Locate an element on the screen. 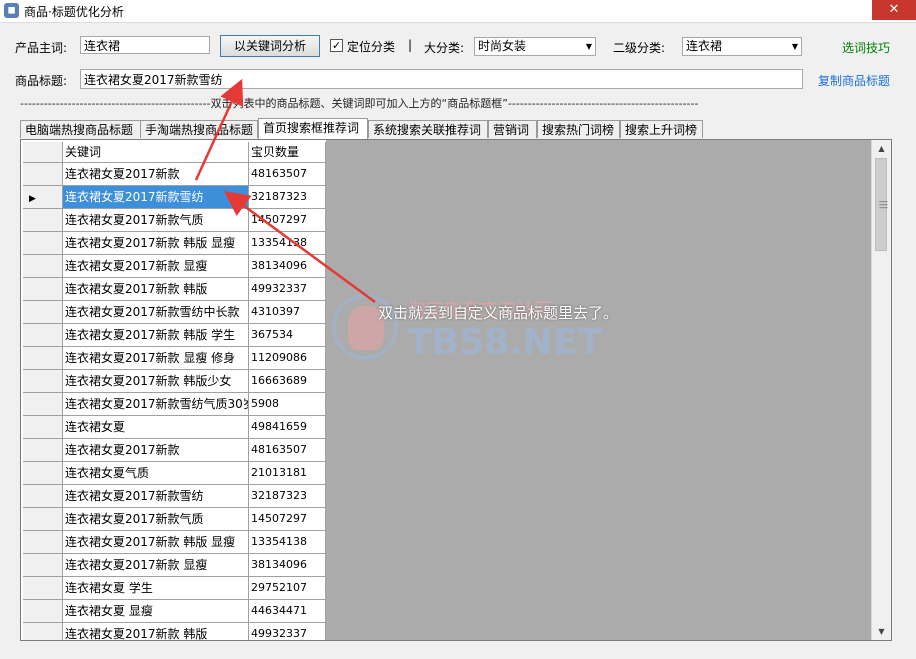 The image size is (916, 659). table-row: ▶ 连衣裙女夏2017新款雪纺 32187323 is located at coordinates (174, 197).